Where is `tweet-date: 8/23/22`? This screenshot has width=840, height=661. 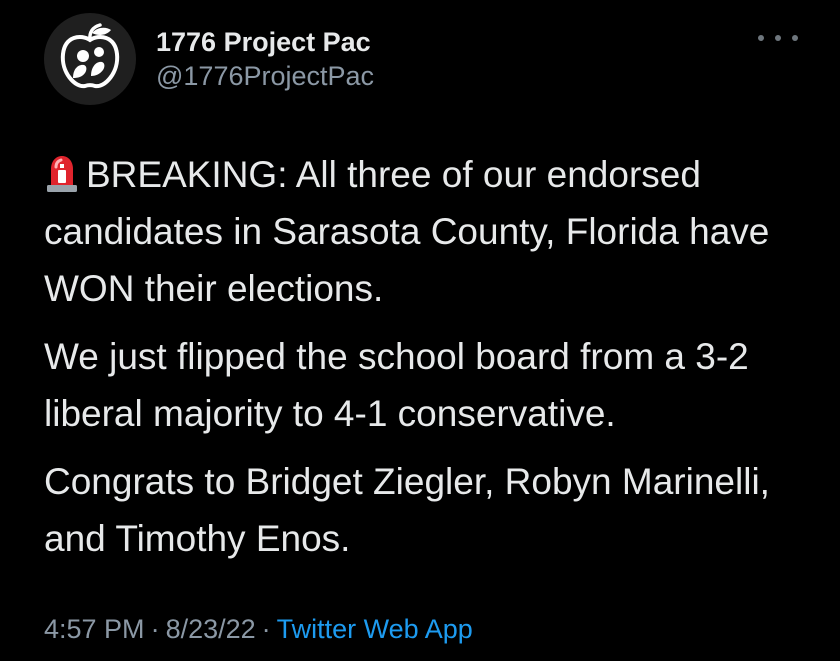 tweet-date: 8/23/22 is located at coordinates (211, 629).